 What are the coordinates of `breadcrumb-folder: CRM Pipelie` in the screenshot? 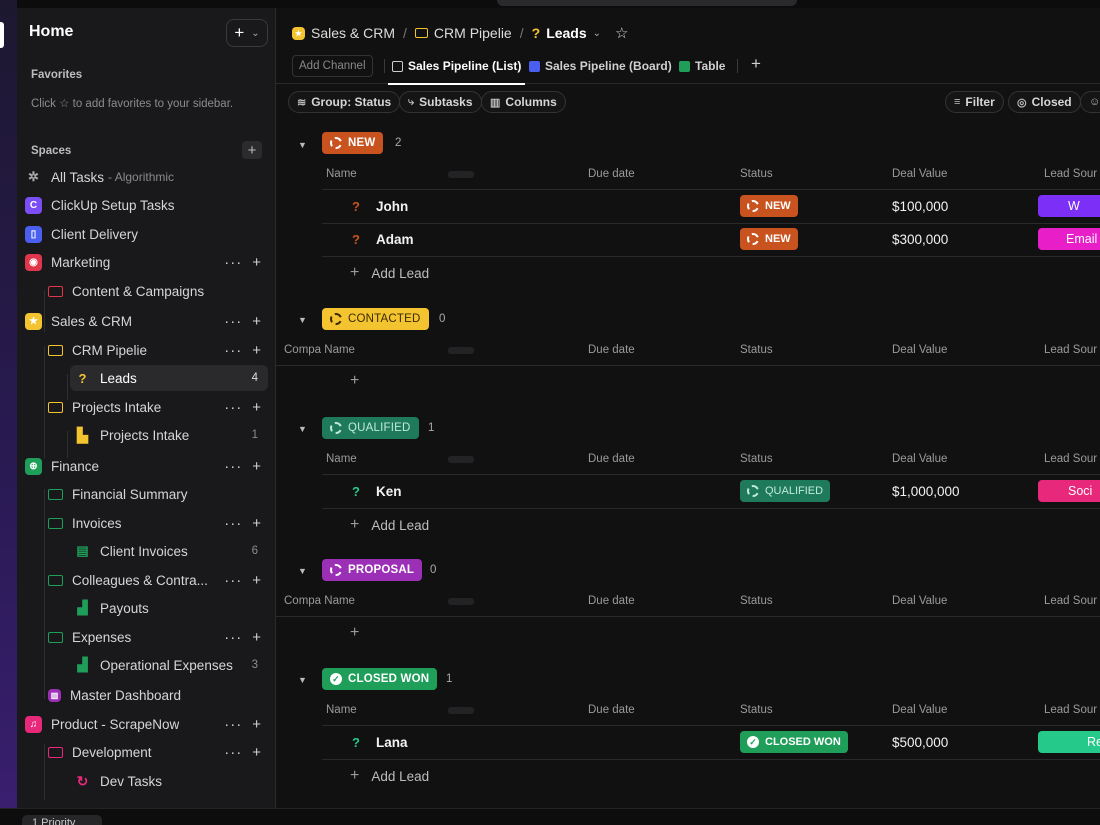 It's located at (473, 33).